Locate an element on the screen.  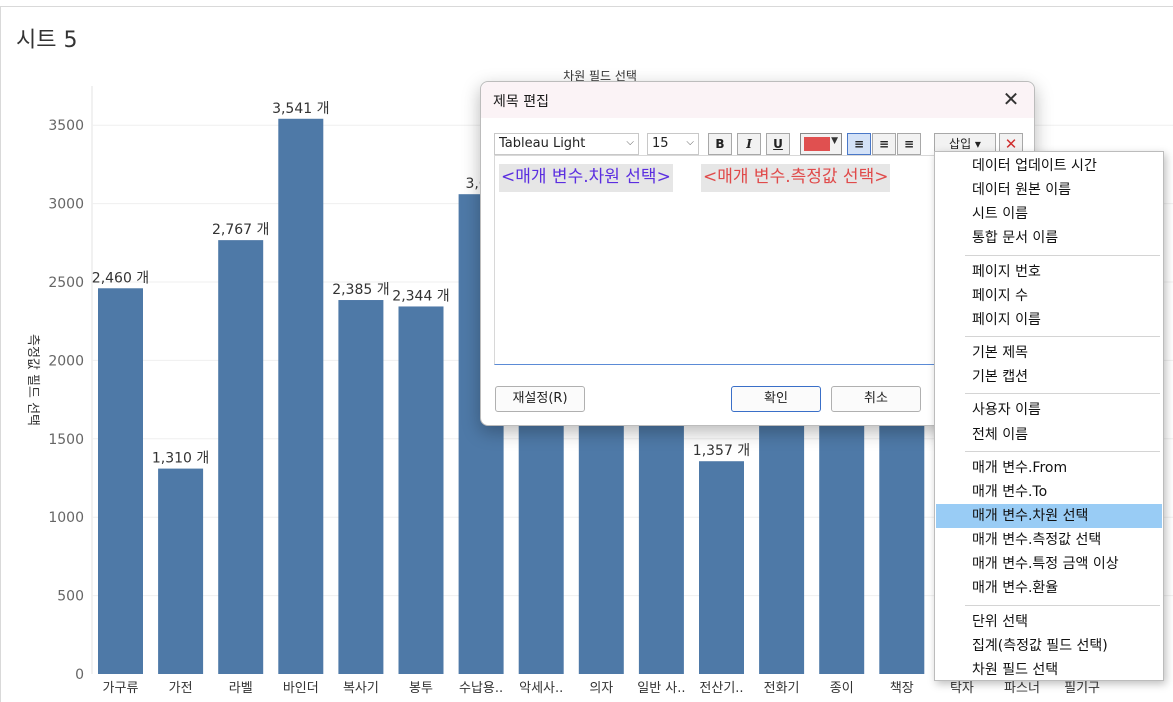
data-label: 3,541 개 is located at coordinates (300, 109).